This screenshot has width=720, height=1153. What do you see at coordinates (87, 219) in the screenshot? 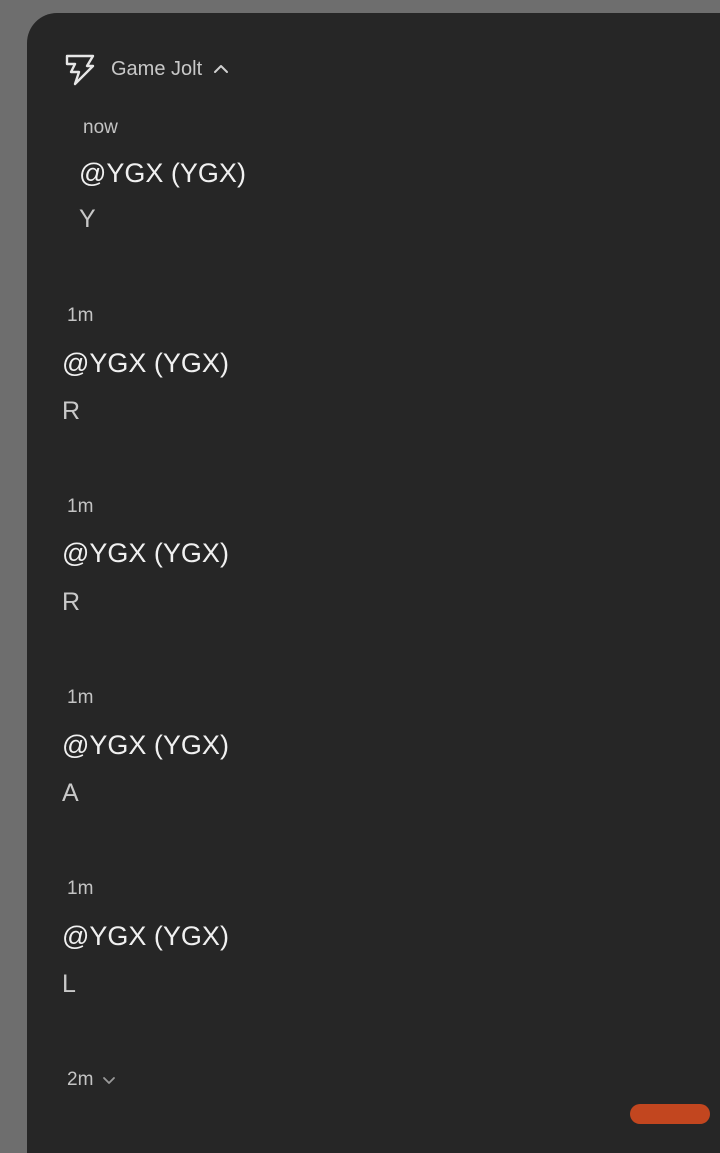
I see `notification-body: Y` at bounding box center [87, 219].